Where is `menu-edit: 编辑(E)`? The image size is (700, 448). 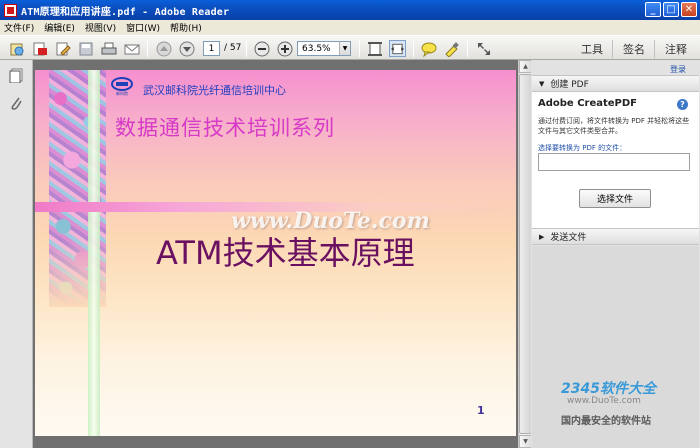
menu-edit: 编辑(E) is located at coordinates (59, 27).